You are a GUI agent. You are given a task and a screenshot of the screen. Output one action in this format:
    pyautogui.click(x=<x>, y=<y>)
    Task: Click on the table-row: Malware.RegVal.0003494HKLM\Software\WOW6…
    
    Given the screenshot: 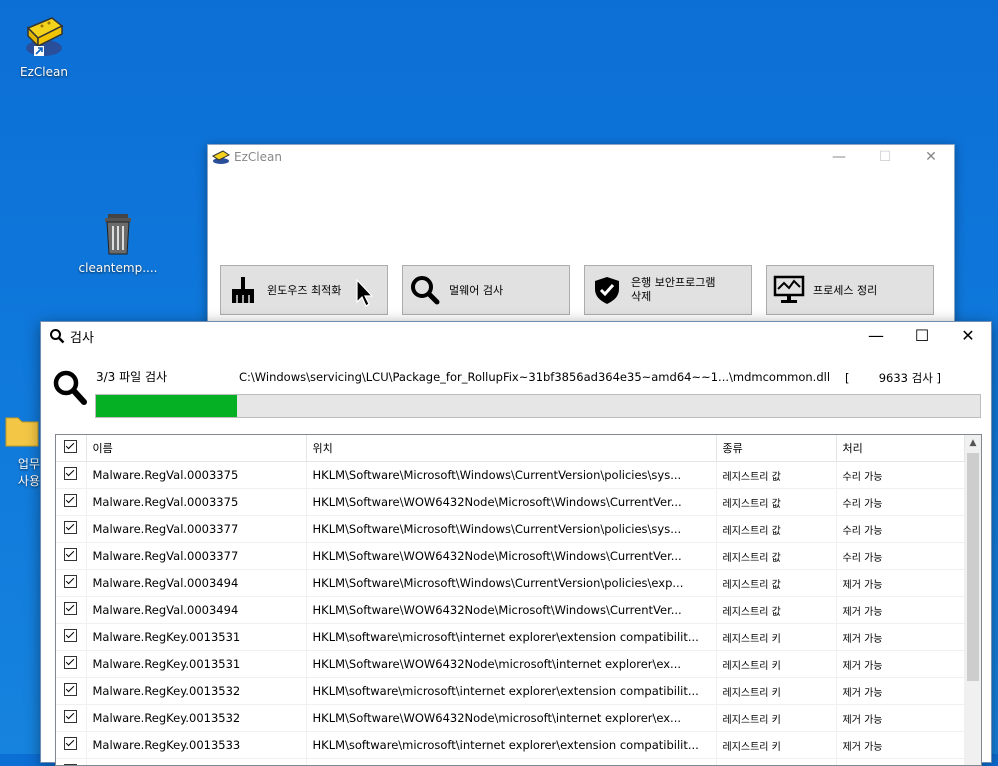 What is the action you would take?
    pyautogui.click(x=510, y=610)
    